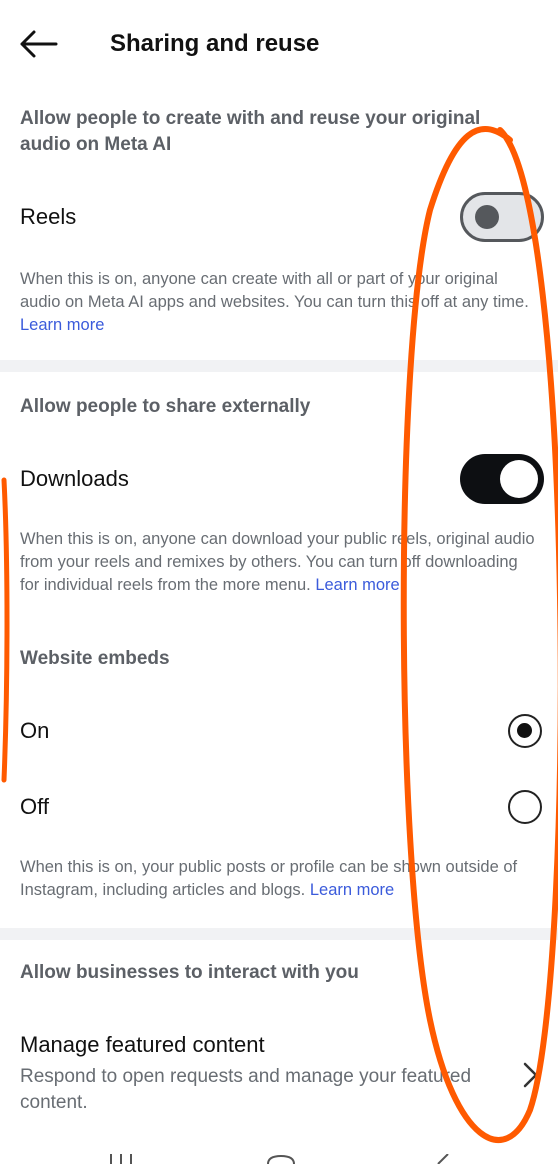  Describe the element at coordinates (189, 972) in the screenshot. I see `businesses-heading: Allow businesses to interact with you` at that location.